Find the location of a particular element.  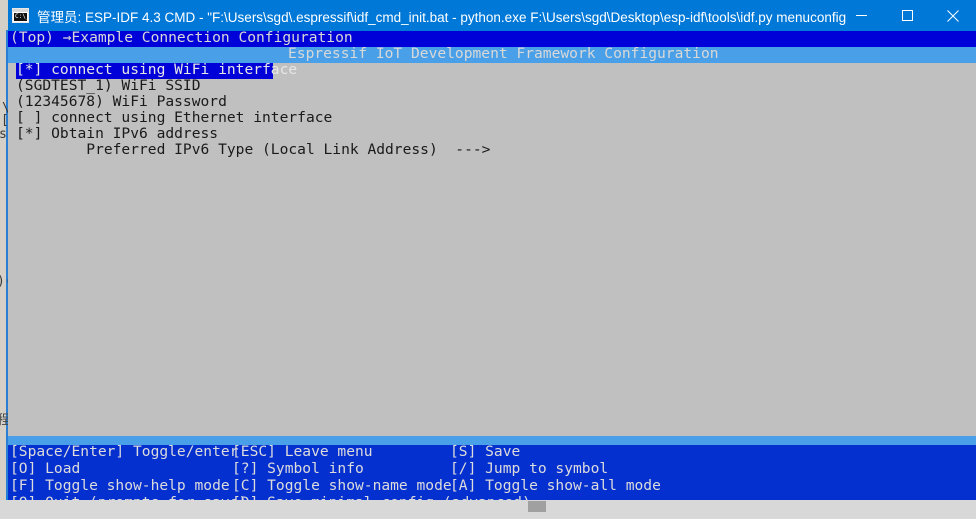

cmd-console-icon: C:\_ is located at coordinates (20, 15).